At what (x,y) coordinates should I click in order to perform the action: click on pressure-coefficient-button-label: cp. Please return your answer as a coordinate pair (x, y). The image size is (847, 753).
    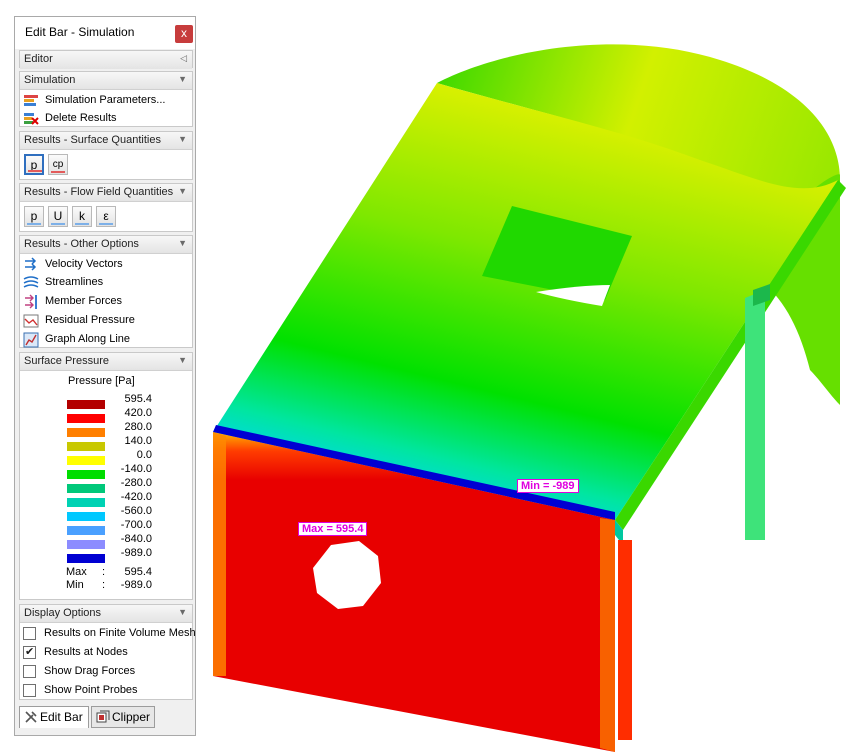
    Looking at the image, I should click on (58, 164).